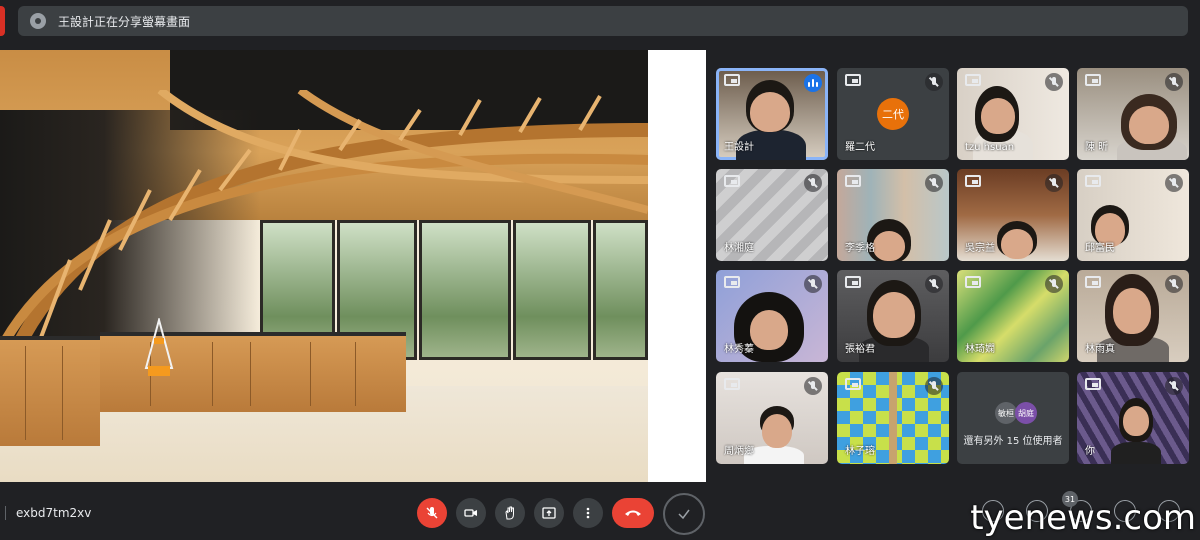 This screenshot has height=540, width=1200. What do you see at coordinates (980, 349) in the screenshot?
I see `participant-name: 林琦嫻` at bounding box center [980, 349].